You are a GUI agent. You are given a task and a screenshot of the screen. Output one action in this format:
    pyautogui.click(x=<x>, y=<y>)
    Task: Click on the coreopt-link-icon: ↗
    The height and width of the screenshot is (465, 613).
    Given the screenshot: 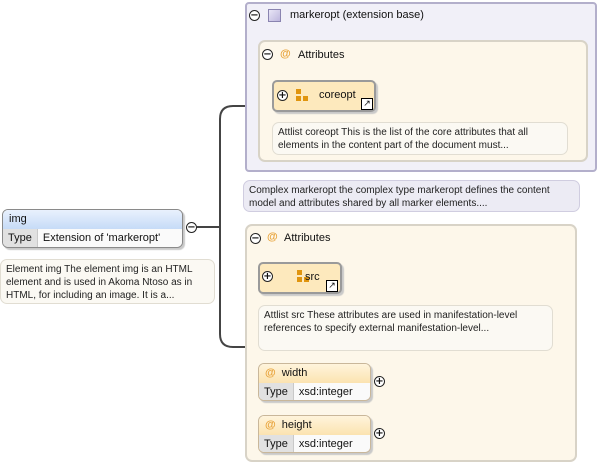 What is the action you would take?
    pyautogui.click(x=367, y=104)
    